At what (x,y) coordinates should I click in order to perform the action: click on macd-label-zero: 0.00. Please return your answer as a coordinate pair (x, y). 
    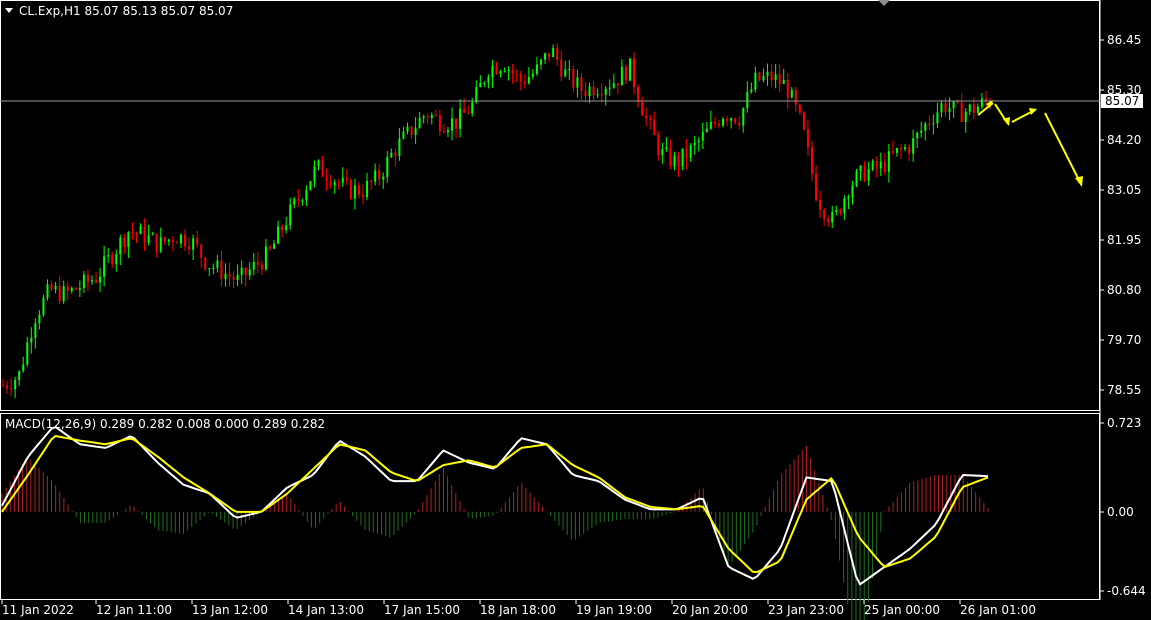
    Looking at the image, I should click on (1120, 512).